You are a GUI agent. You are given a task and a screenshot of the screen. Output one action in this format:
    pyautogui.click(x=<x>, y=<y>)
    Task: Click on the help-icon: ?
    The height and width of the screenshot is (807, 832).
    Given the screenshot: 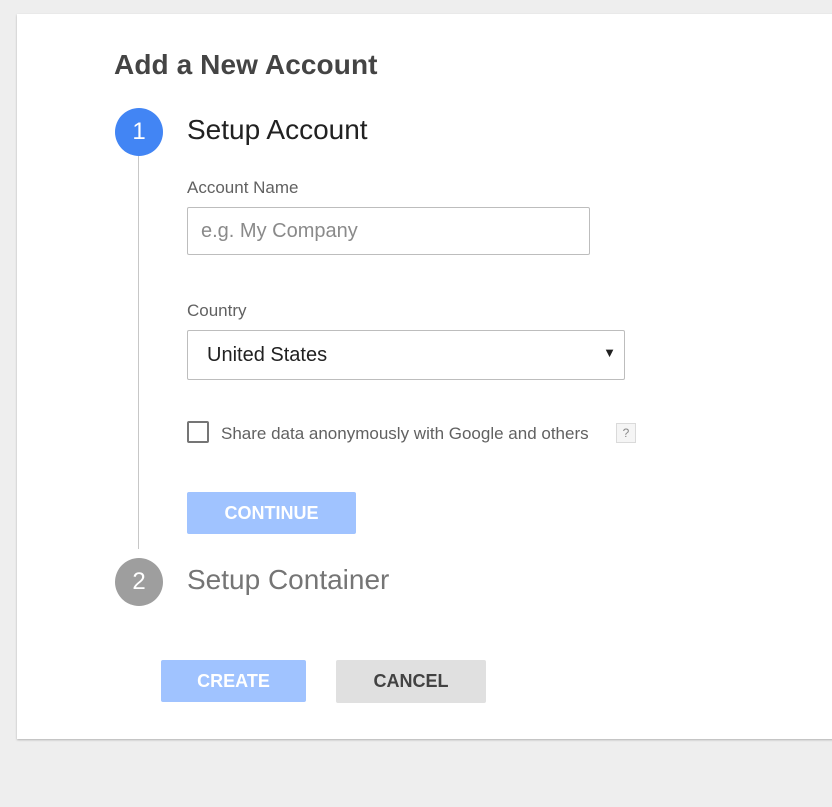 What is the action you would take?
    pyautogui.click(x=626, y=433)
    